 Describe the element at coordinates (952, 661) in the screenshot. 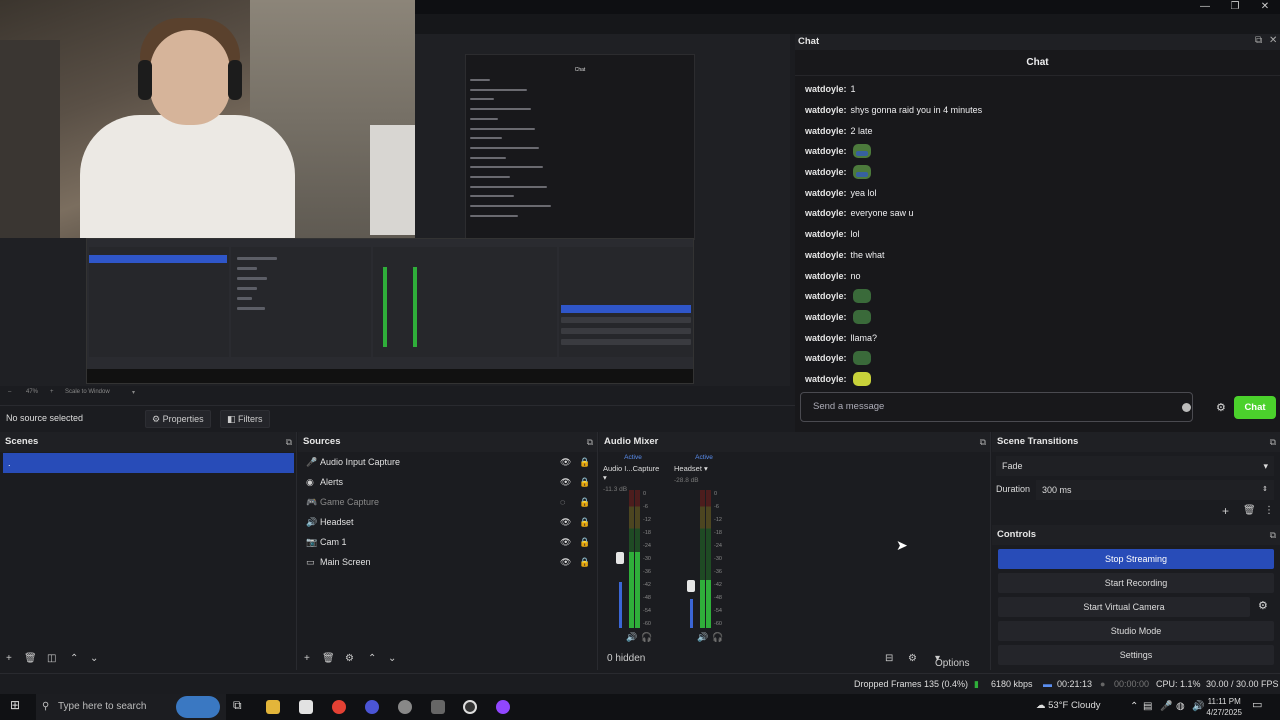

I see `options-dropdown: Options ▾` at that location.